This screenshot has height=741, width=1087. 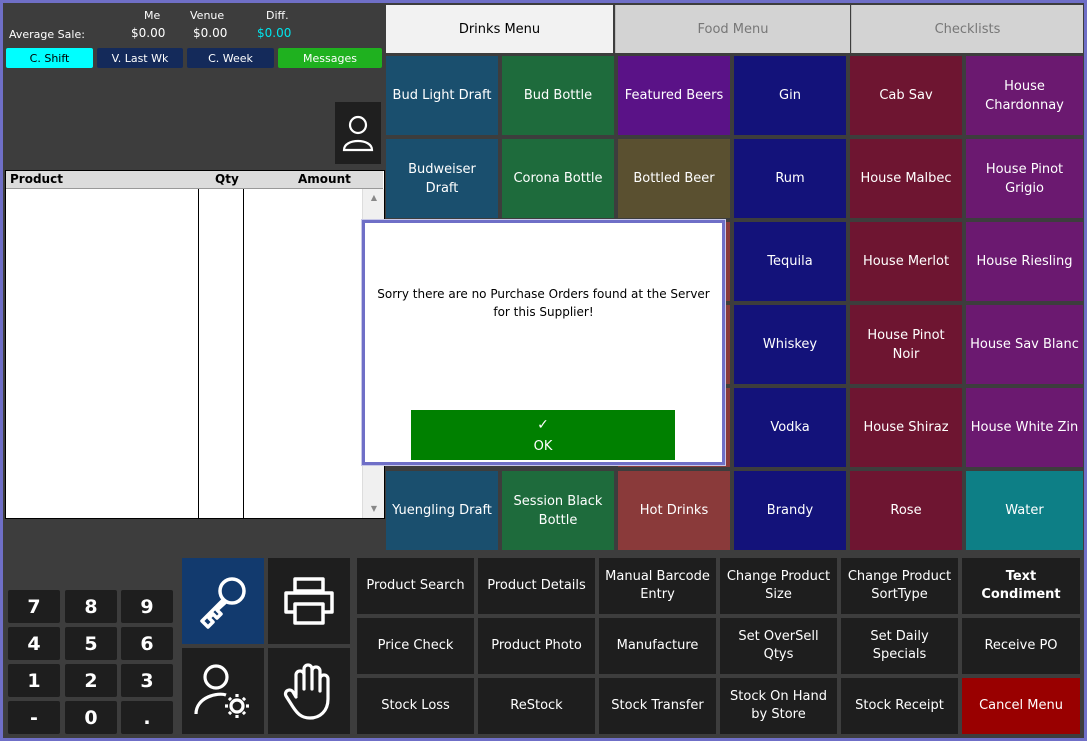 What do you see at coordinates (230, 58) in the screenshot?
I see `current-week-button: C. Week` at bounding box center [230, 58].